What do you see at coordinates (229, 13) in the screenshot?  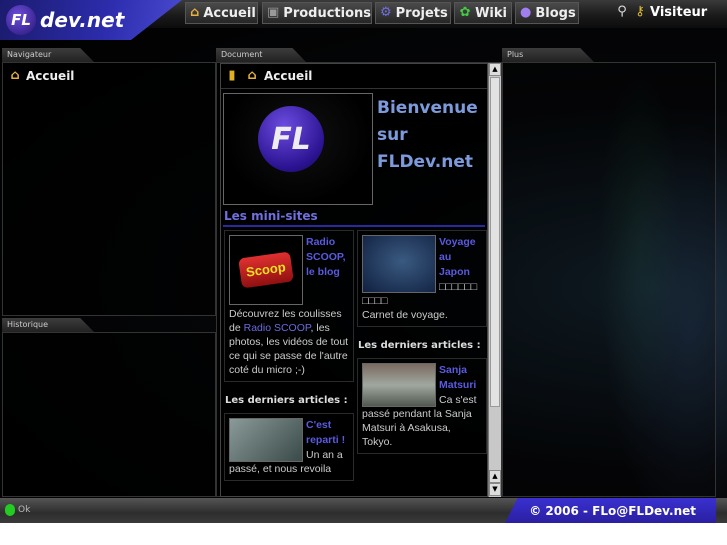 I see `nav-label: Accueil` at bounding box center [229, 13].